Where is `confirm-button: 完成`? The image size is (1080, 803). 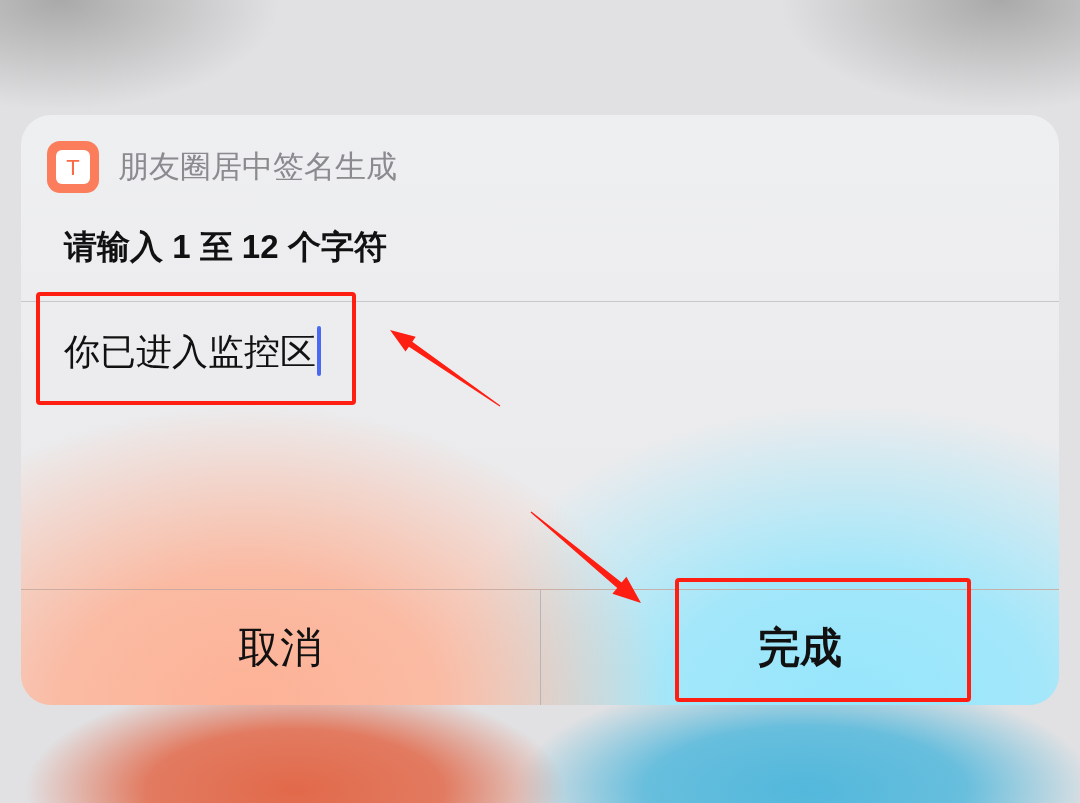 confirm-button: 完成 is located at coordinates (799, 647).